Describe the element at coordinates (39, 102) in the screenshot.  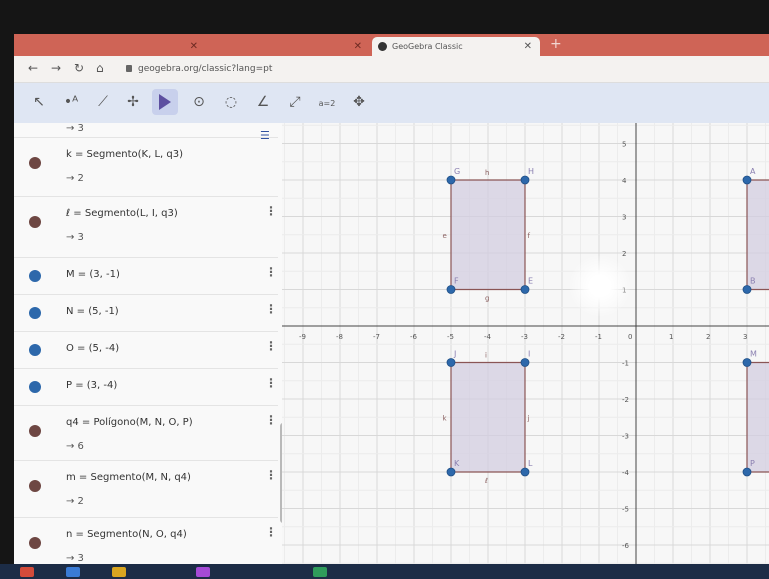
I see `move-tool-icon: ↖` at that location.